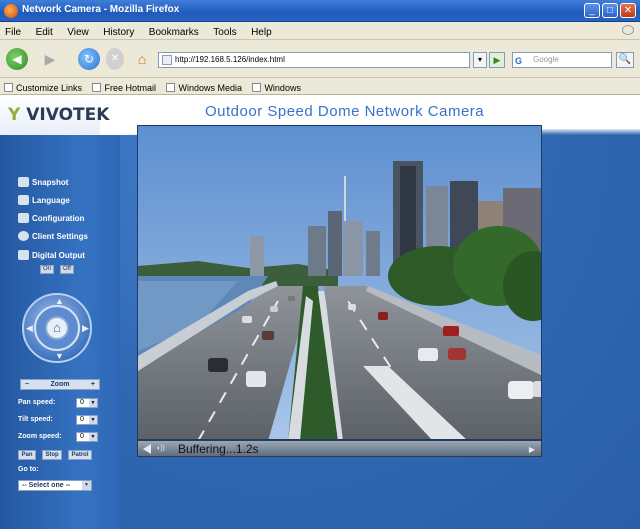  Describe the element at coordinates (23, 218) in the screenshot. I see `wrench-icon` at that location.